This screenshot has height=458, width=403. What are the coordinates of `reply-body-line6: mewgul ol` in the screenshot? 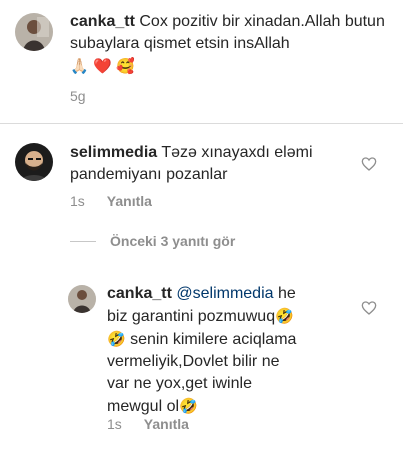 It's located at (143, 406).